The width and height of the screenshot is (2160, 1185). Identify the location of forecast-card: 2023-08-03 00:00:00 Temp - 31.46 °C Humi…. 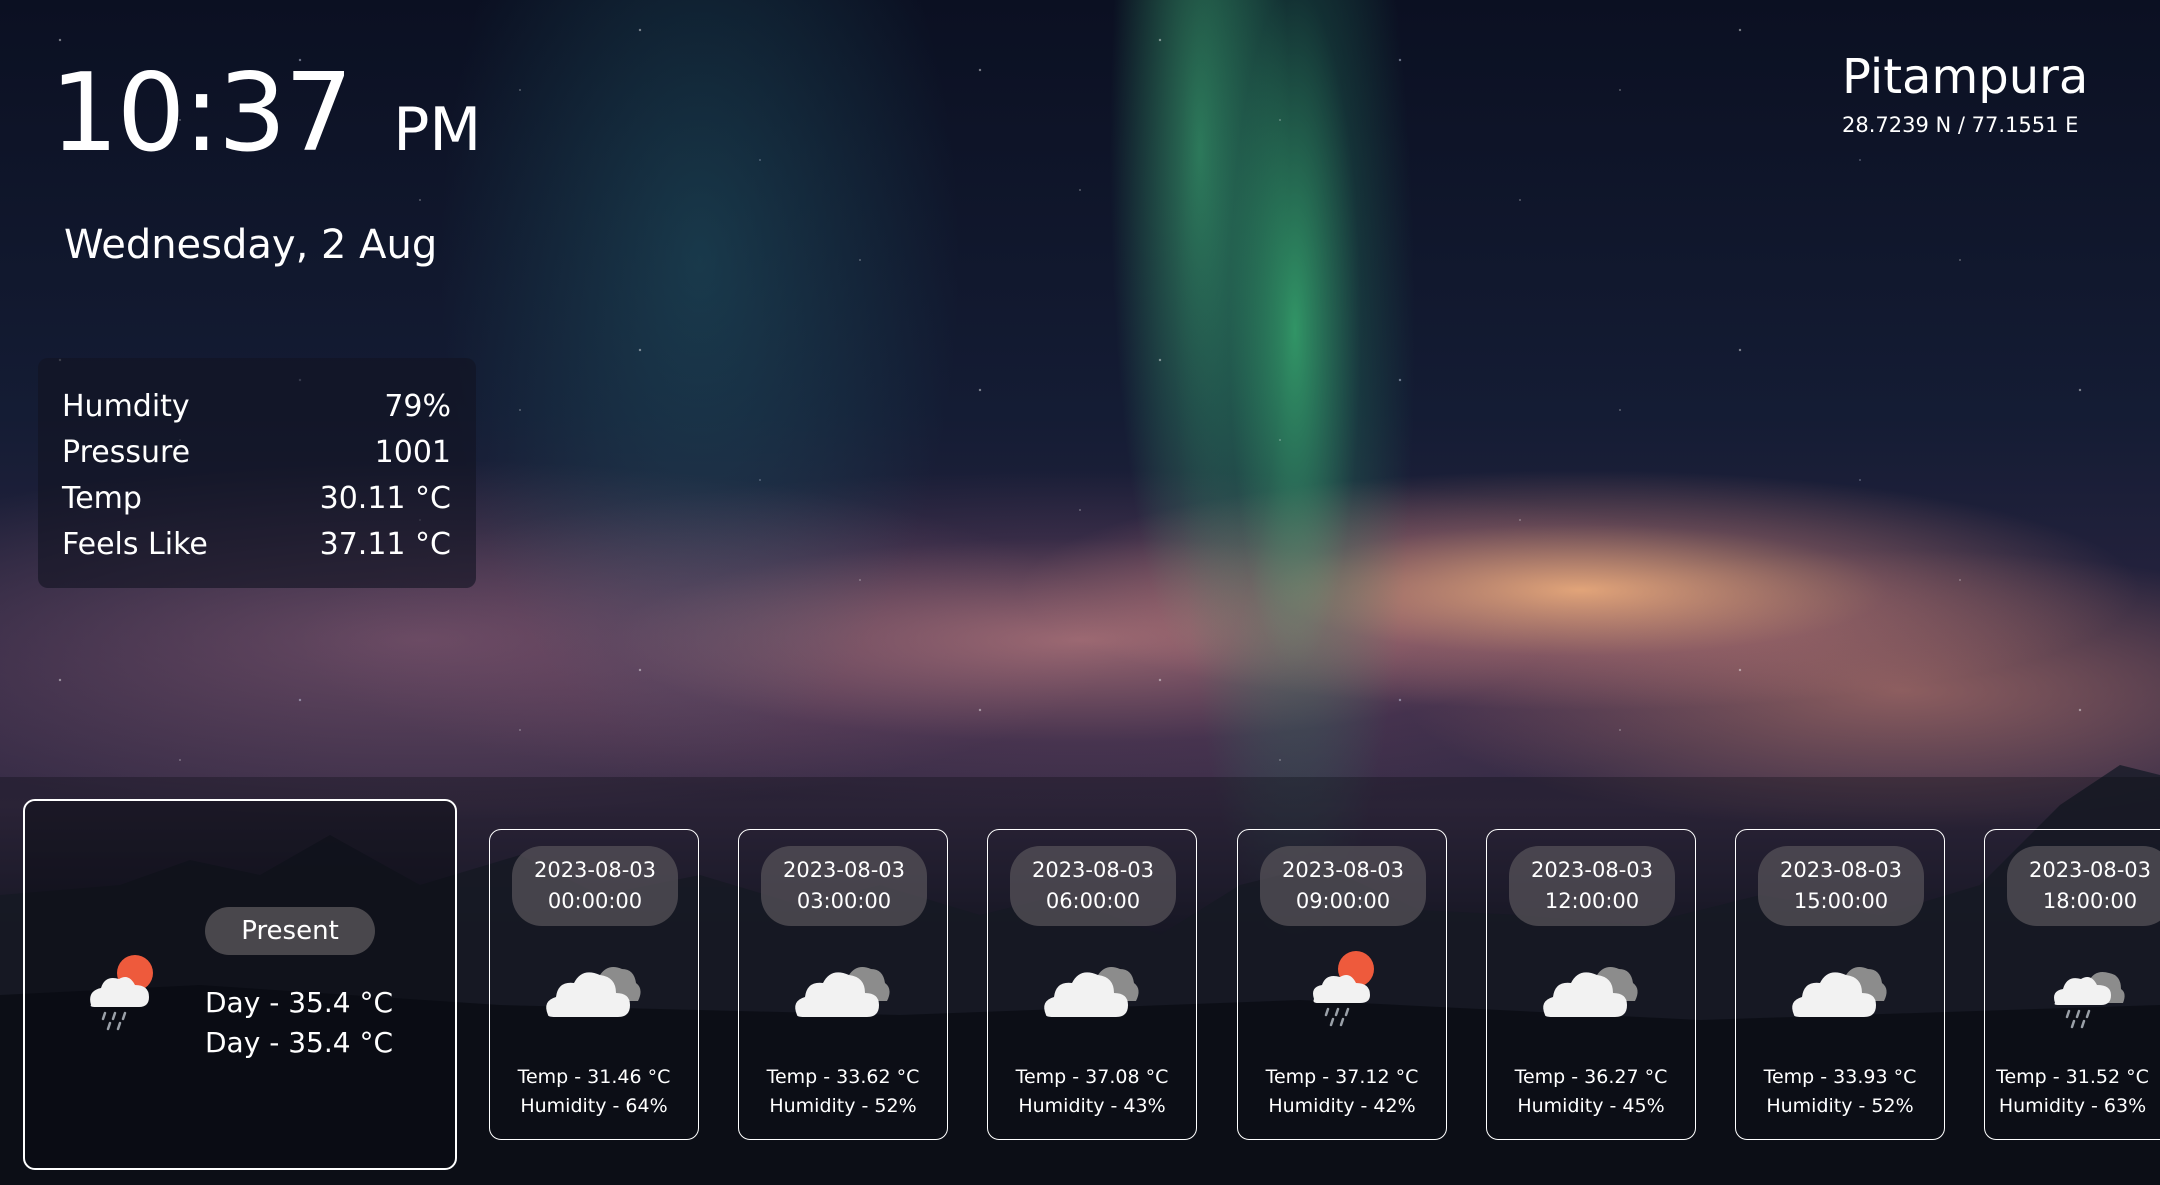
(594, 984).